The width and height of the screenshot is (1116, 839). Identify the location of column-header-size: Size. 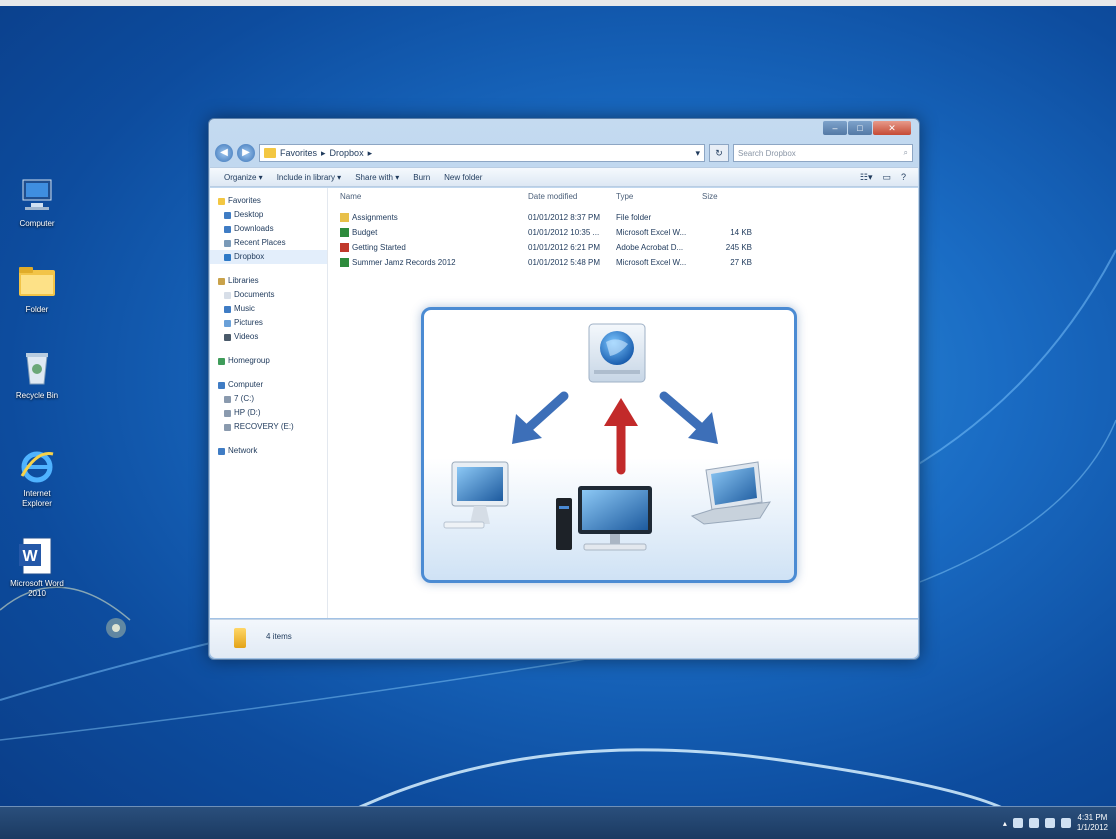
(727, 198).